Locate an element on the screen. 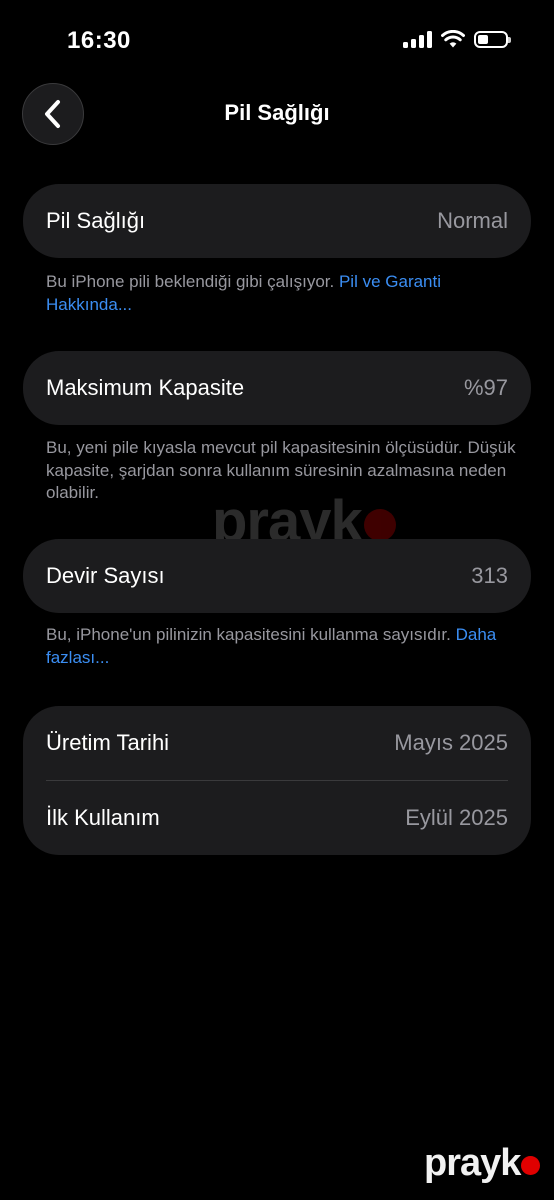  cycle-count-row: Devir Sayısı 313 is located at coordinates (277, 576).